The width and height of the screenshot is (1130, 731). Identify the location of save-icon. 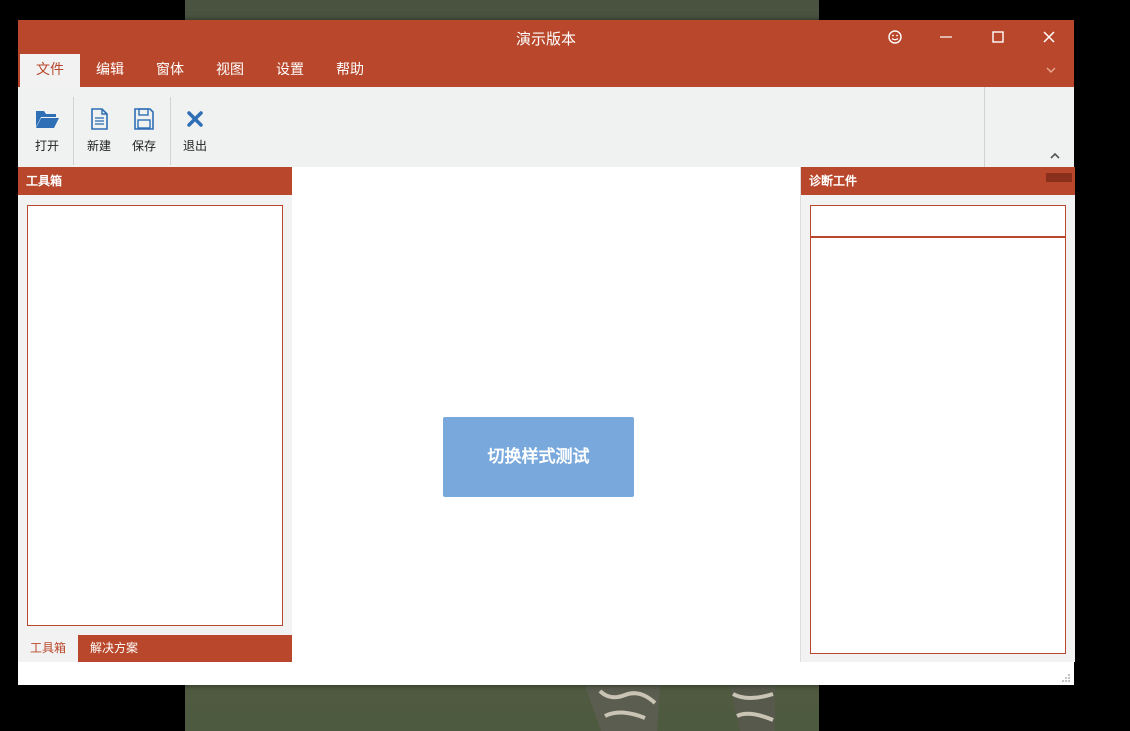
(144, 119).